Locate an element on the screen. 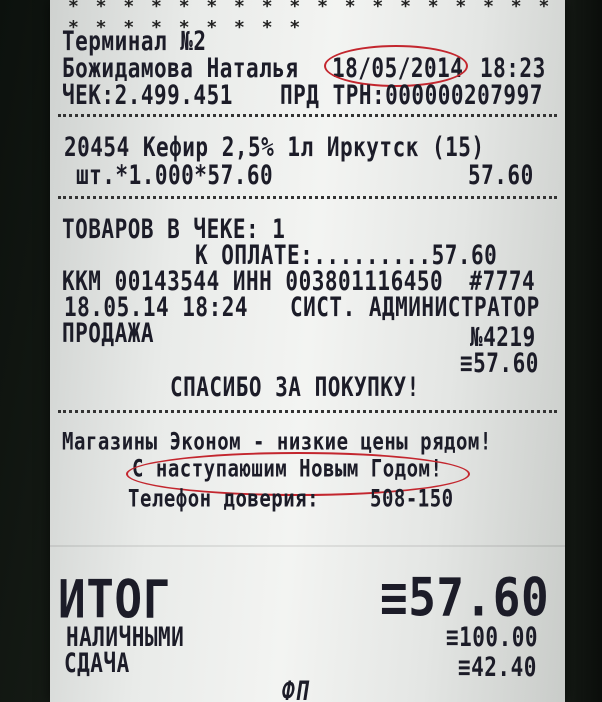 The width and height of the screenshot is (602, 702). item-total: 57.60 is located at coordinates (501, 175).